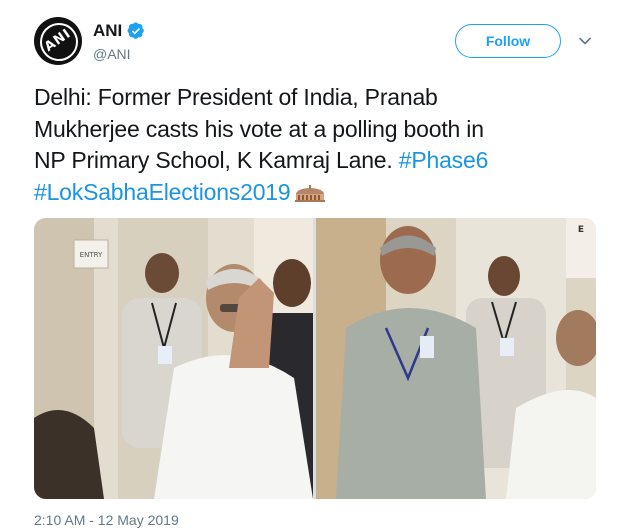 The image size is (634, 532). Describe the element at coordinates (136, 30) in the screenshot. I see `verified-badge-icon` at that location.